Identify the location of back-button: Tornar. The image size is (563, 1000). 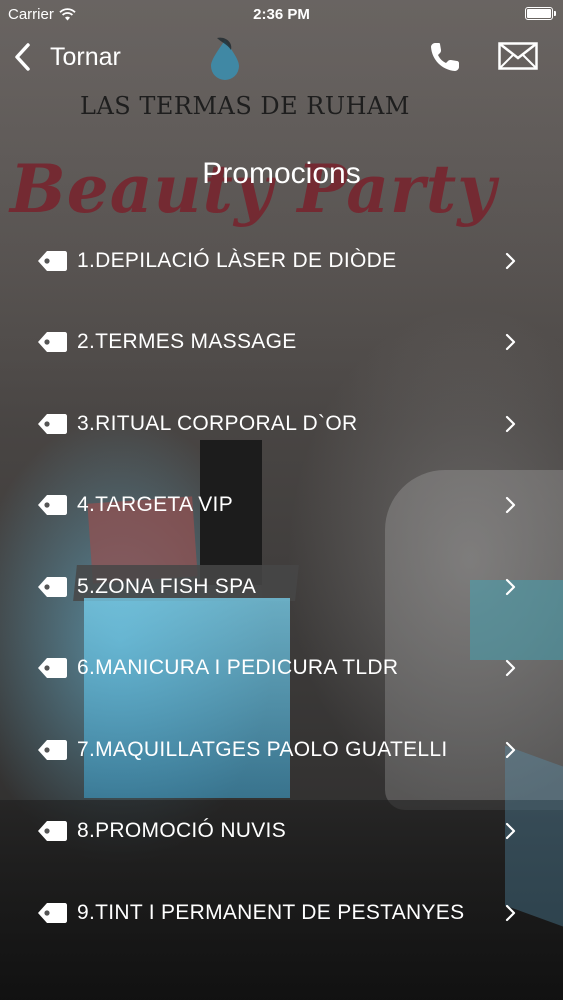
(66, 57).